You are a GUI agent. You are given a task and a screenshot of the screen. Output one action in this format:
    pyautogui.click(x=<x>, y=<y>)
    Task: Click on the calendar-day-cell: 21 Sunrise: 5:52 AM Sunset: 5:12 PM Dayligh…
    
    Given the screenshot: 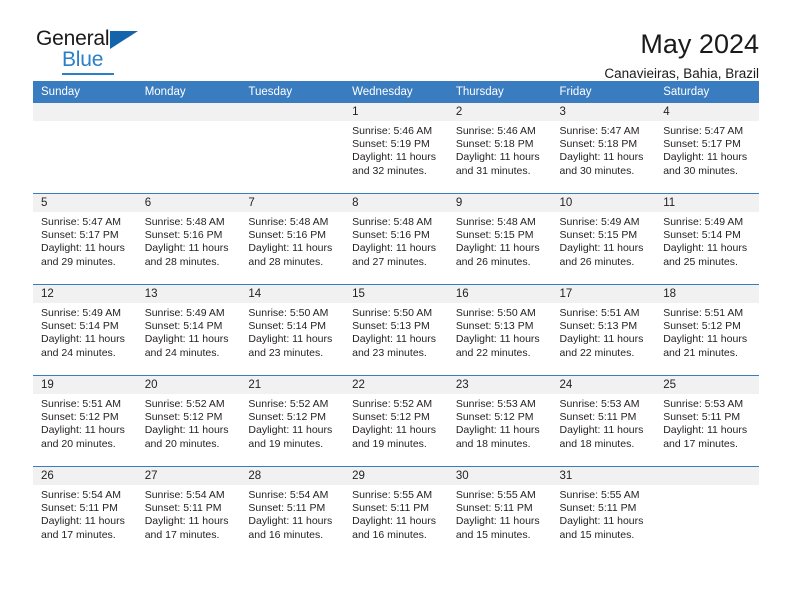 What is the action you would take?
    pyautogui.click(x=292, y=421)
    